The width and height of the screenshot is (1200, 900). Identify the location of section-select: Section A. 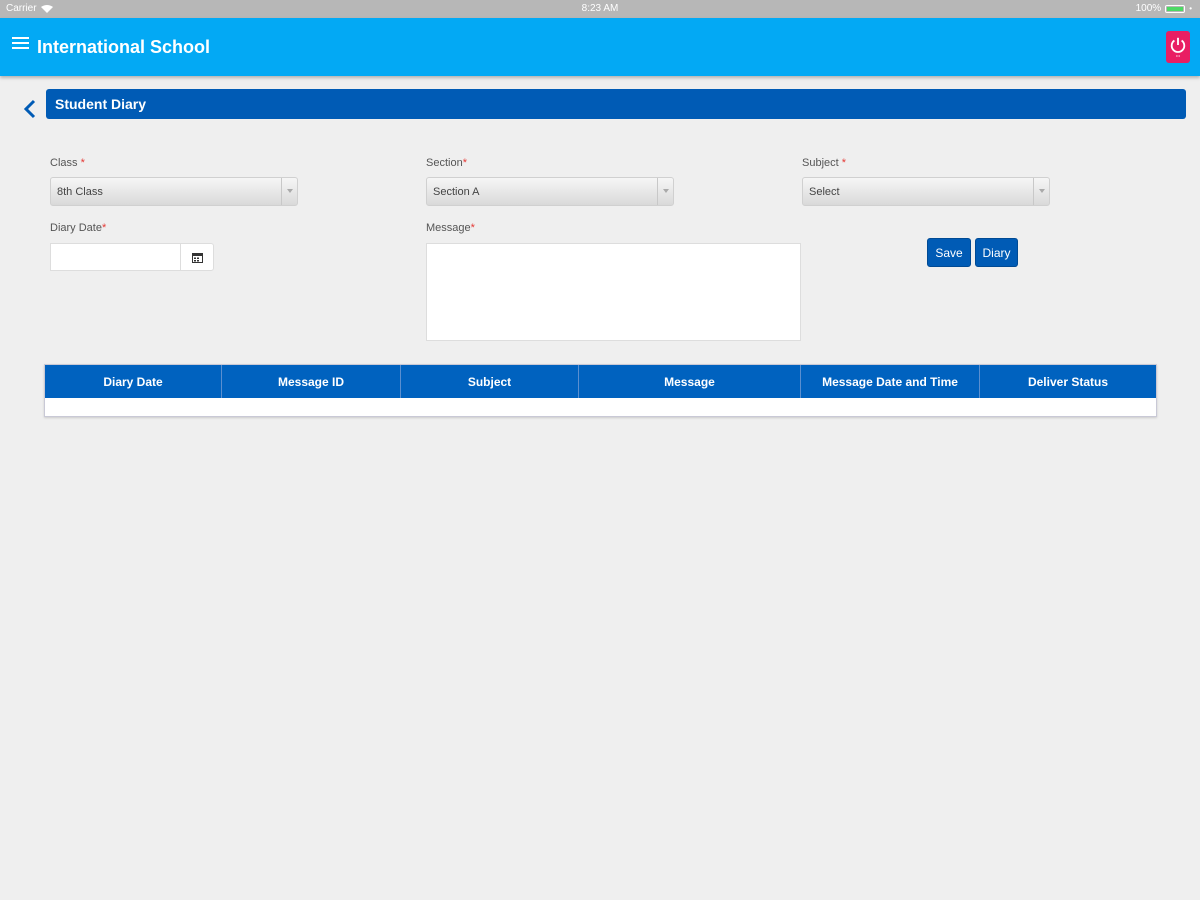
(550, 191).